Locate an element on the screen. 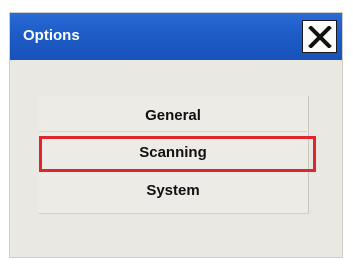 This screenshot has width=353, height=268. menu-item-scanning: Scanning is located at coordinates (173, 152).